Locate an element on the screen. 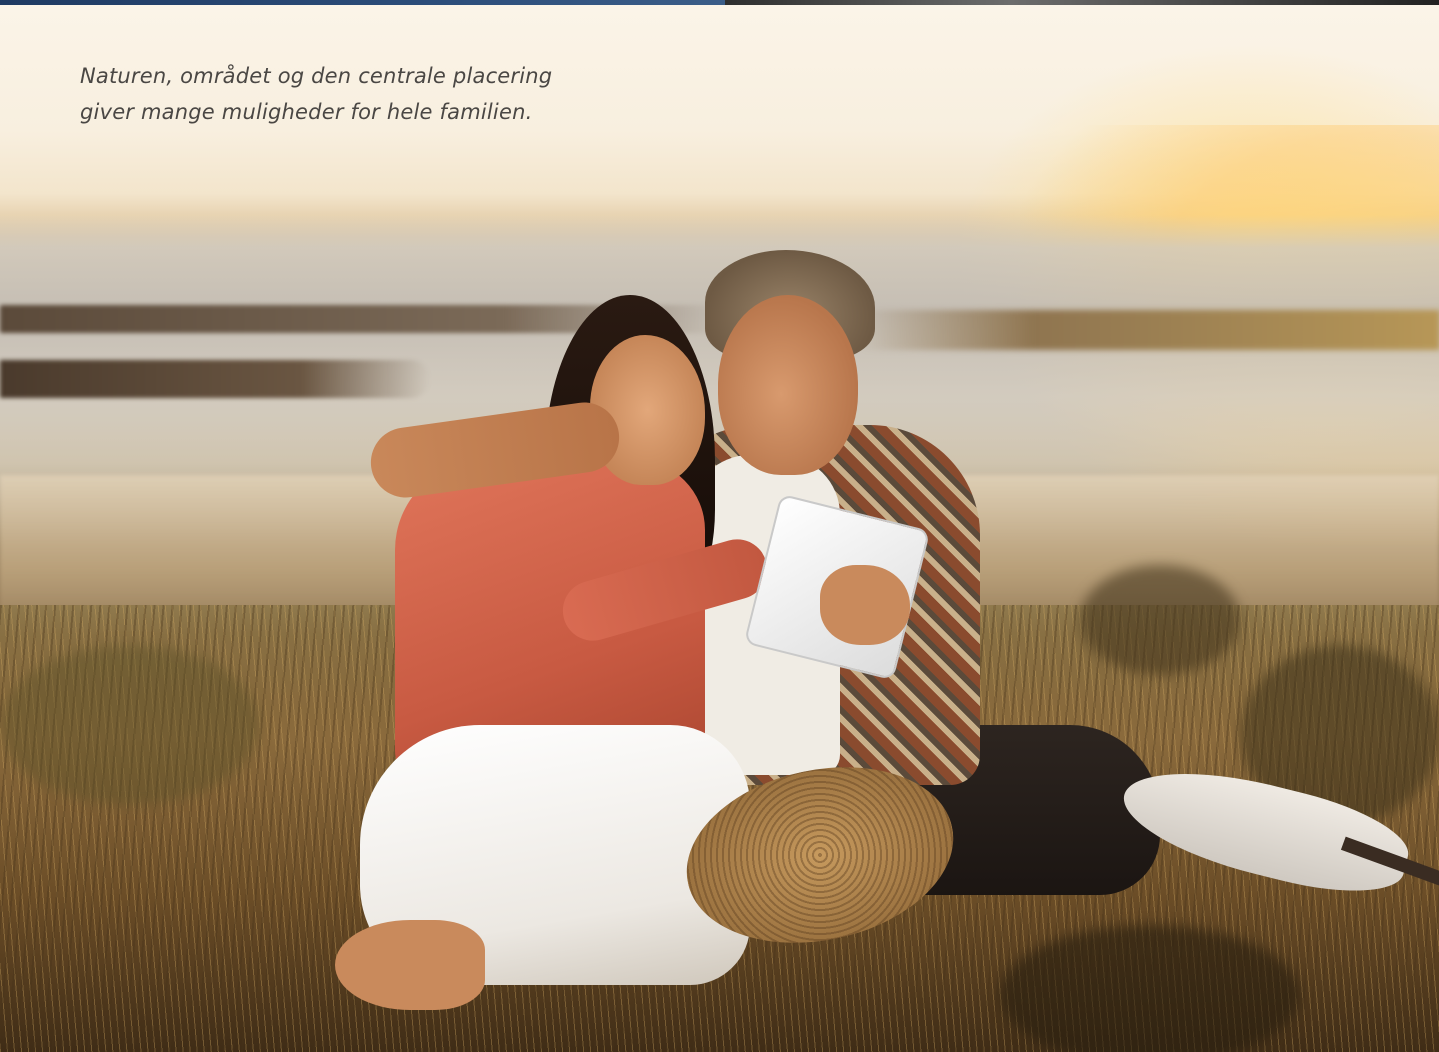 The height and width of the screenshot is (1052, 1439). man-hand is located at coordinates (865, 605).